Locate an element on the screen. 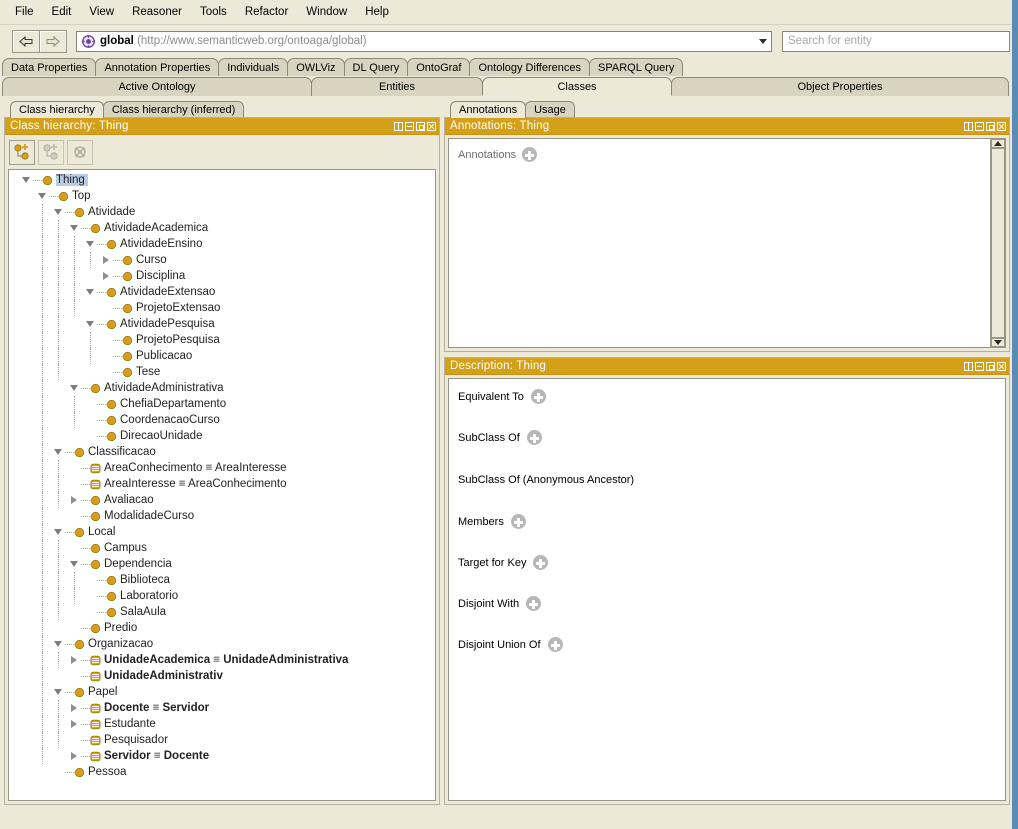 This screenshot has width=1018, height=829. menu-item-window: Window is located at coordinates (326, 12).